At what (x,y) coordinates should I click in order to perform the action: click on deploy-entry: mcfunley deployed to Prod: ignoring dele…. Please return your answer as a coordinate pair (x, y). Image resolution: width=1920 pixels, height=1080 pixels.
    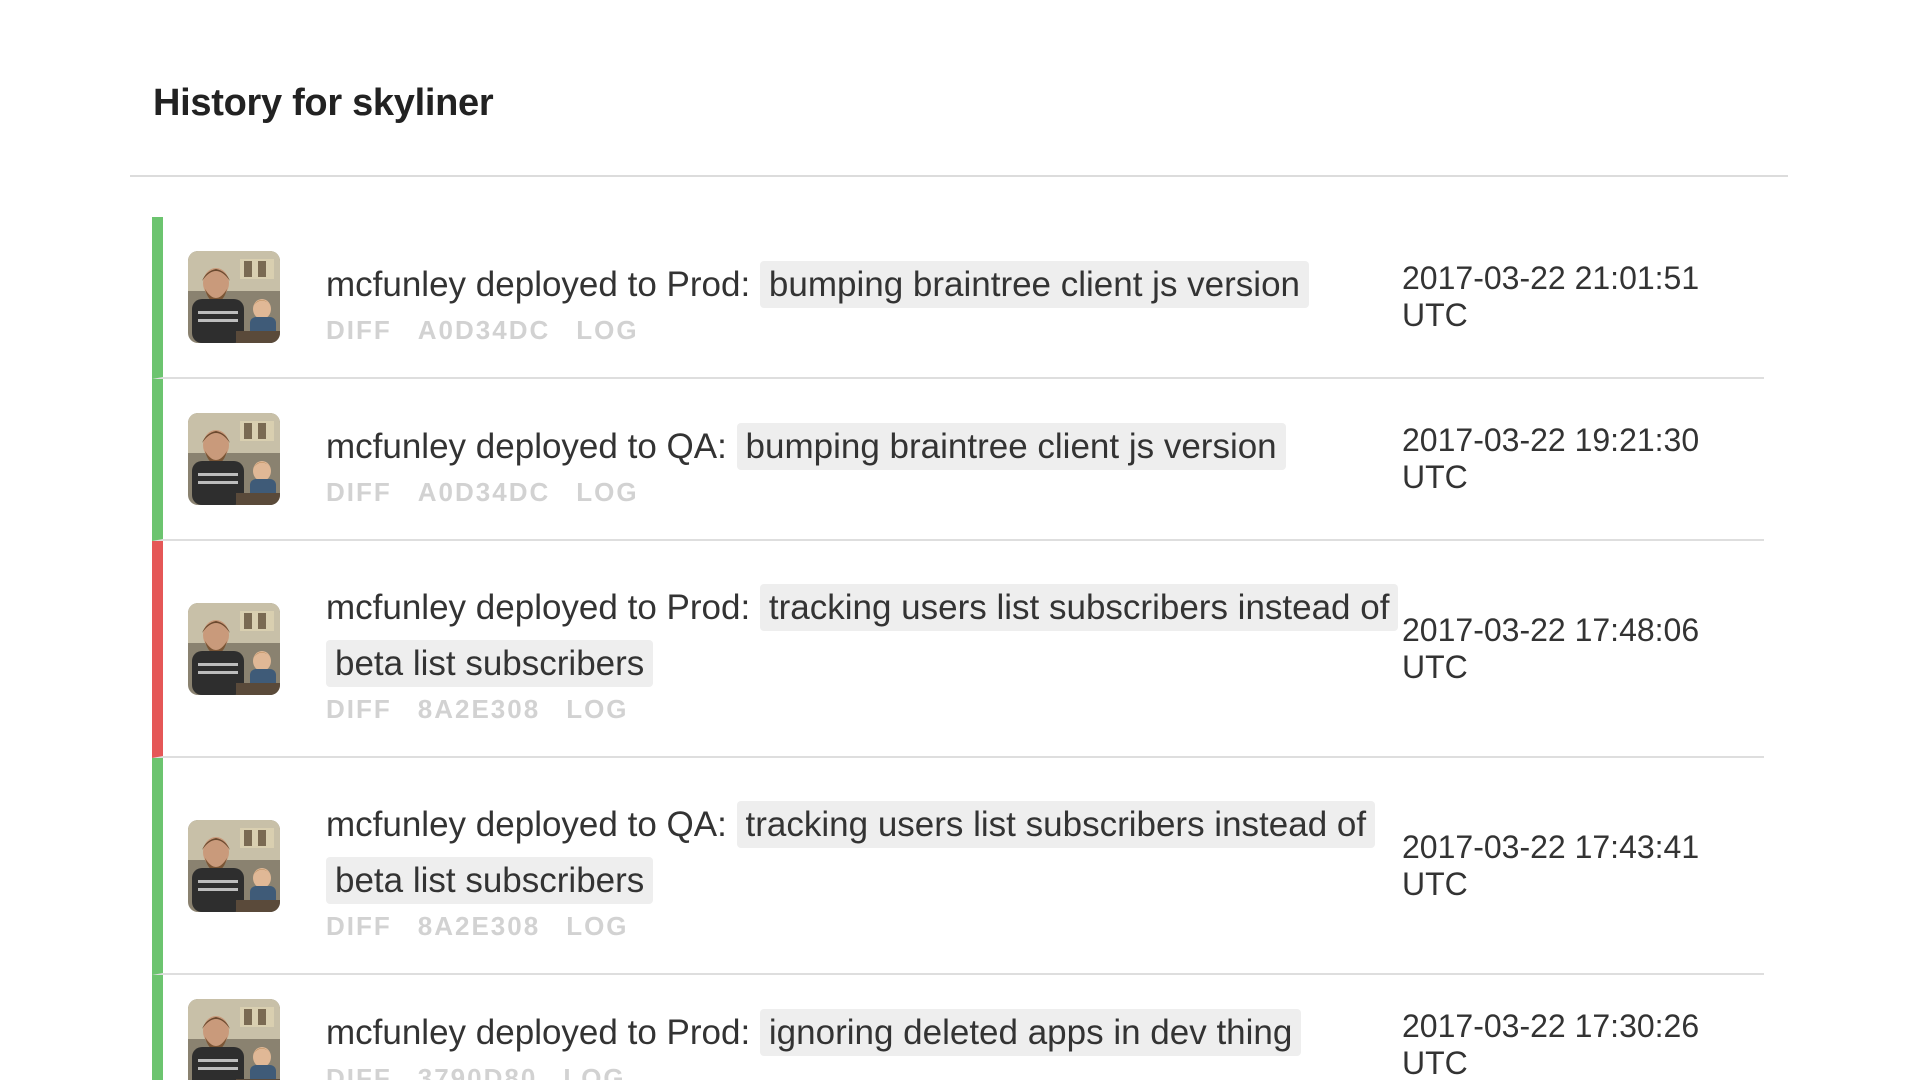
    Looking at the image, I should click on (958, 1027).